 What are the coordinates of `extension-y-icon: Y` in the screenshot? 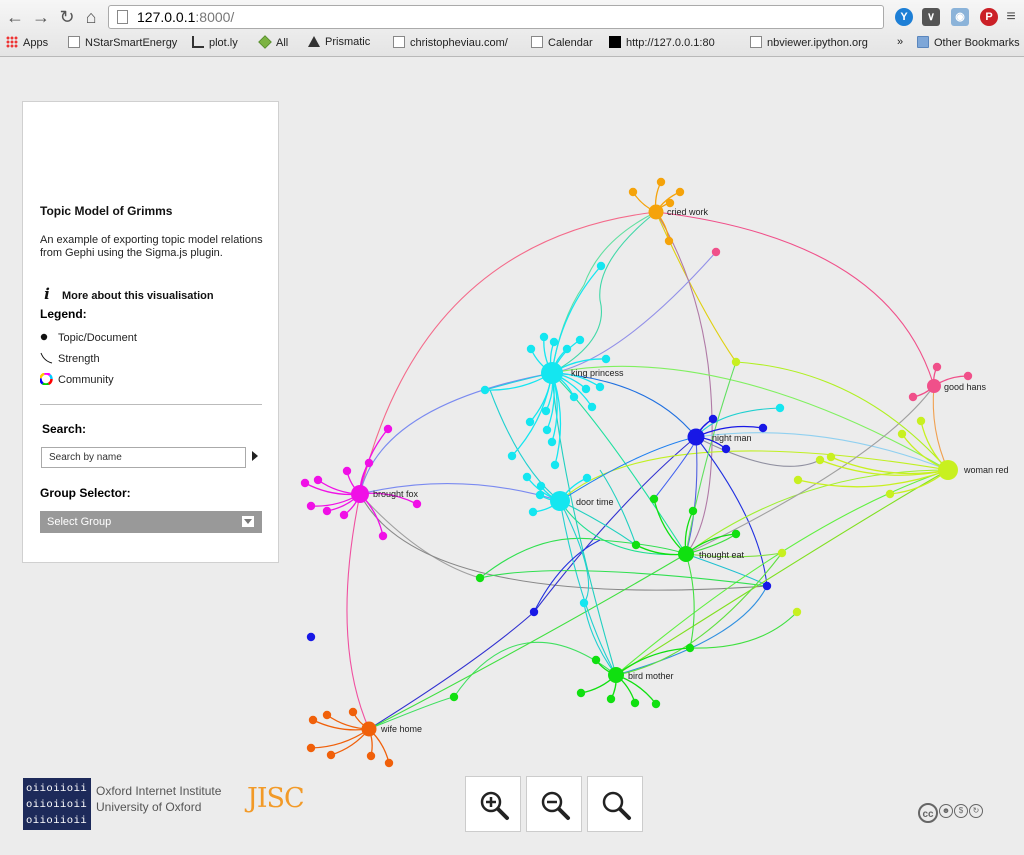 It's located at (904, 17).